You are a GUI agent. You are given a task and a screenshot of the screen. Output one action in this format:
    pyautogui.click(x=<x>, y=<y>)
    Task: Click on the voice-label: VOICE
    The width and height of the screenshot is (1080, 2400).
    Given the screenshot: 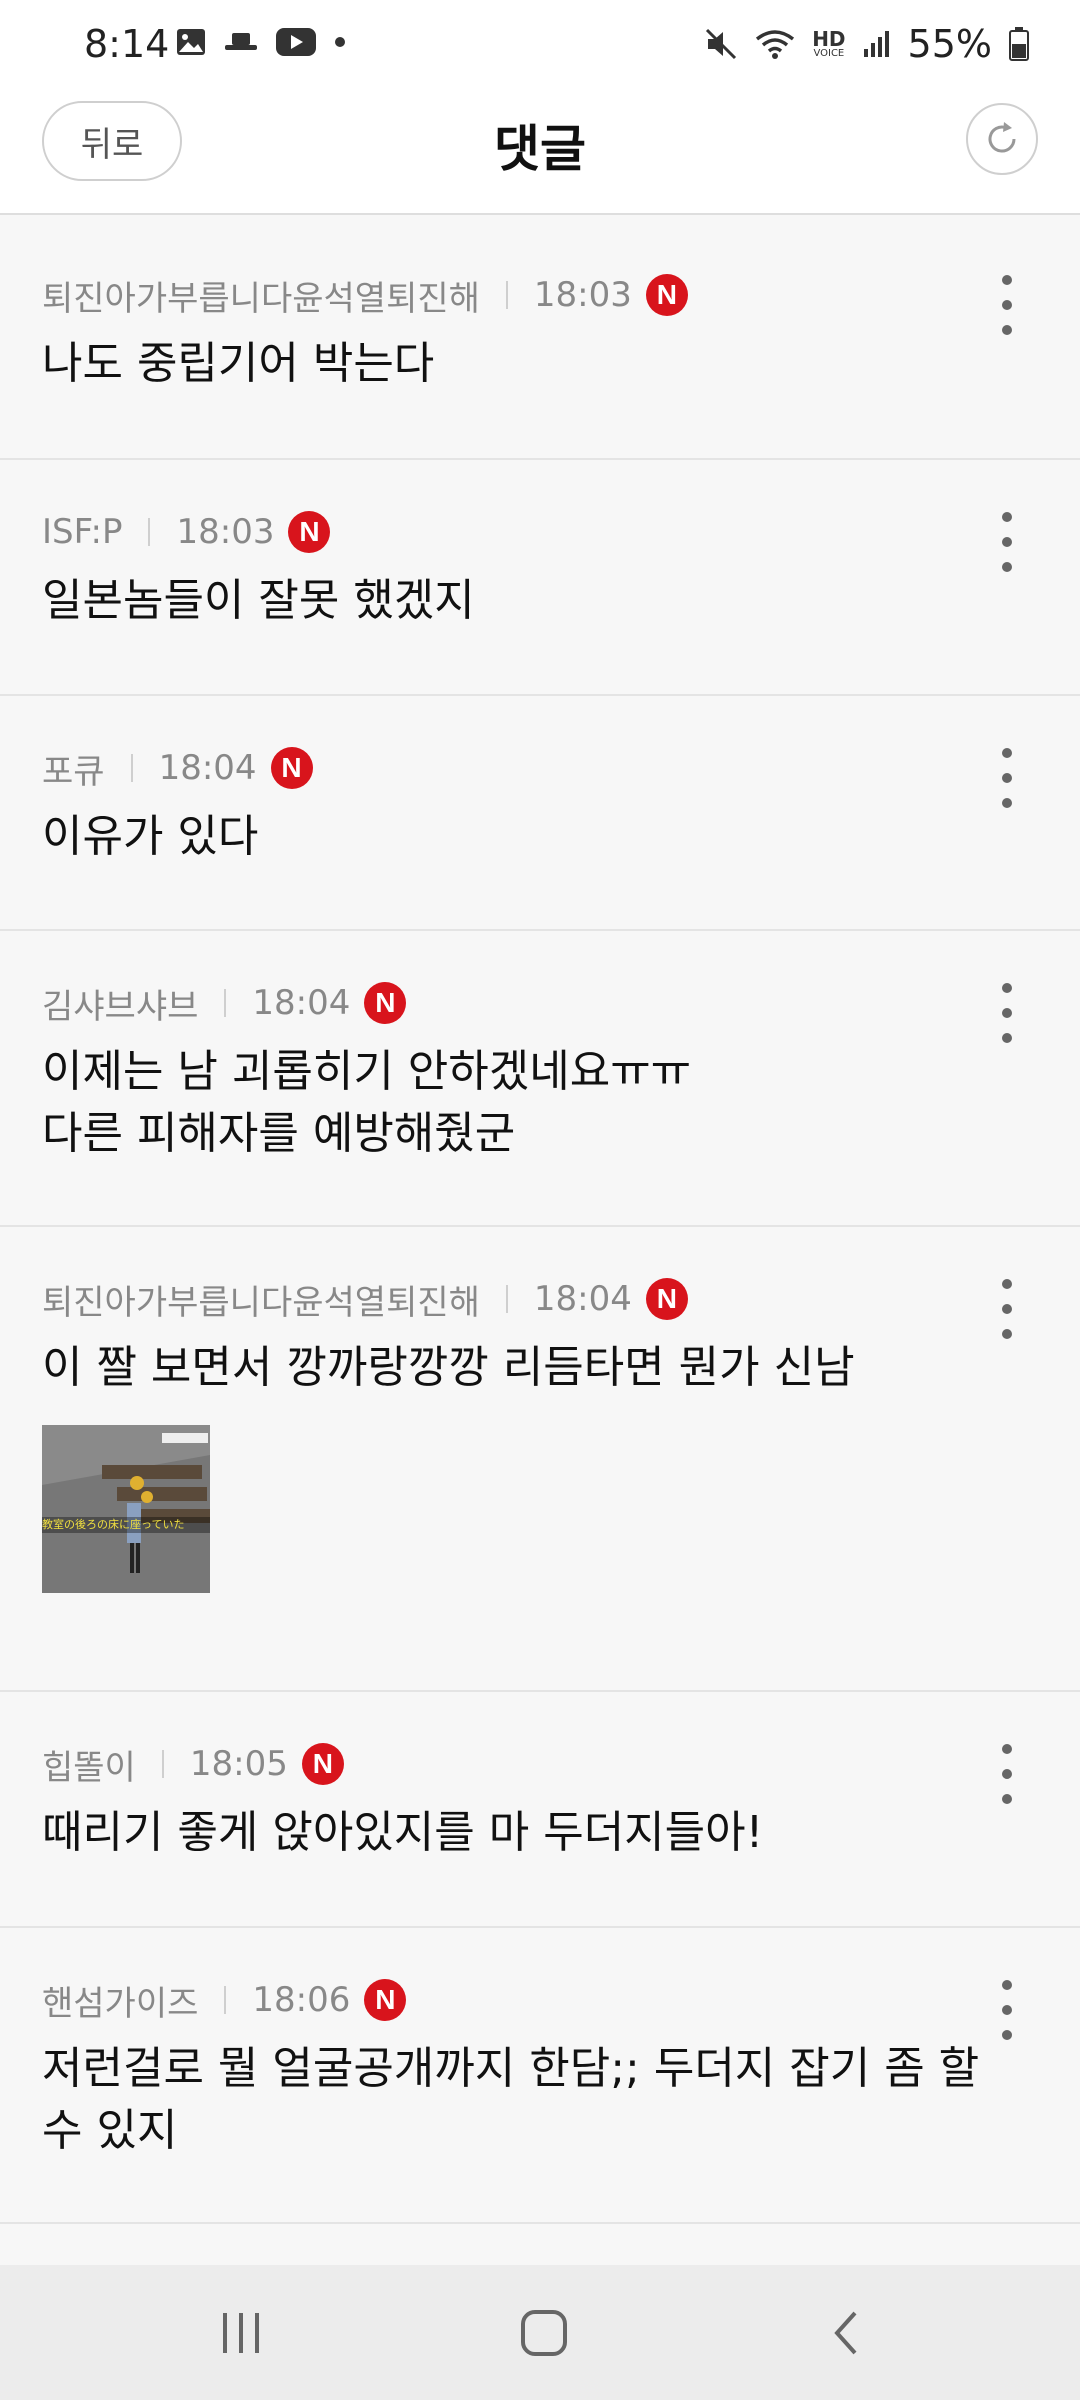 What is the action you would take?
    pyautogui.click(x=829, y=53)
    